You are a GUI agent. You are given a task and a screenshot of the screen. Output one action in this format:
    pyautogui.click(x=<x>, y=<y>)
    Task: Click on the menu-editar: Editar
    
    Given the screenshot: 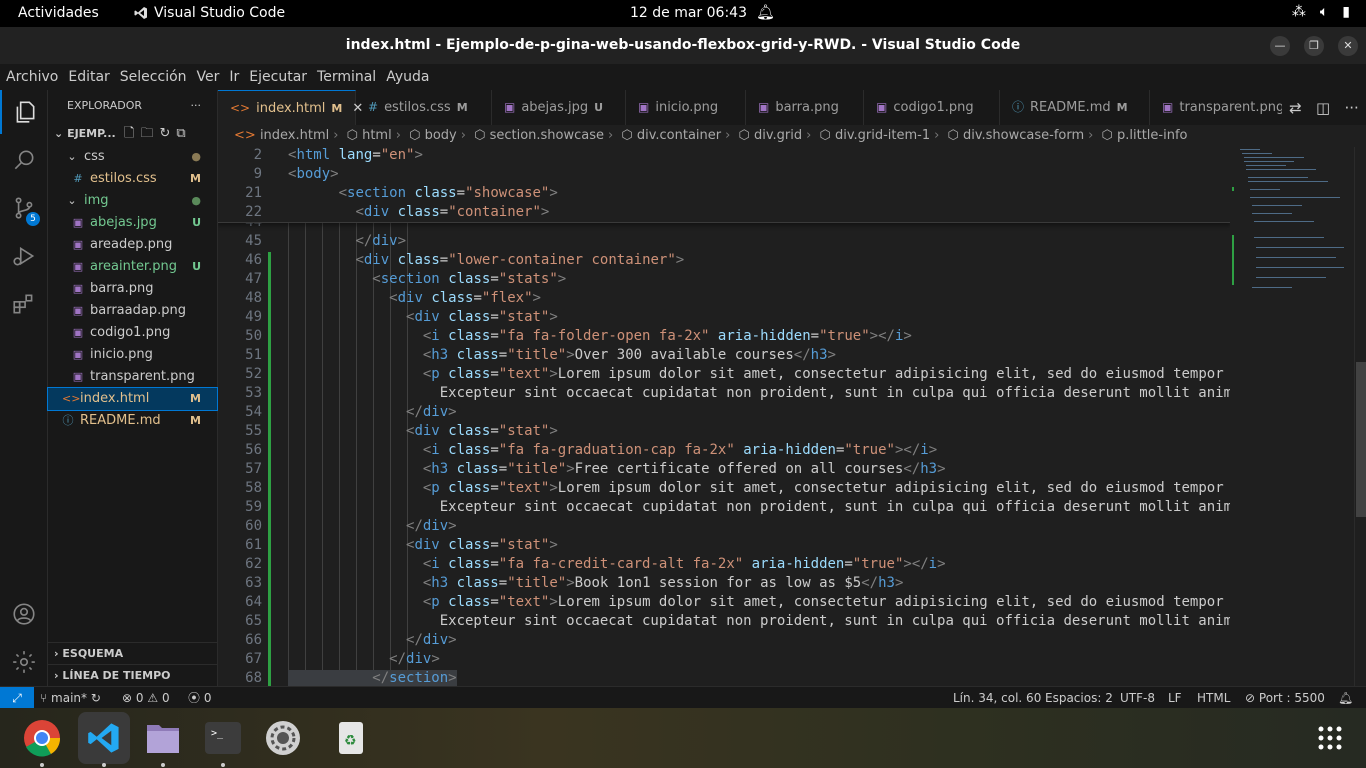 What is the action you would take?
    pyautogui.click(x=88, y=77)
    